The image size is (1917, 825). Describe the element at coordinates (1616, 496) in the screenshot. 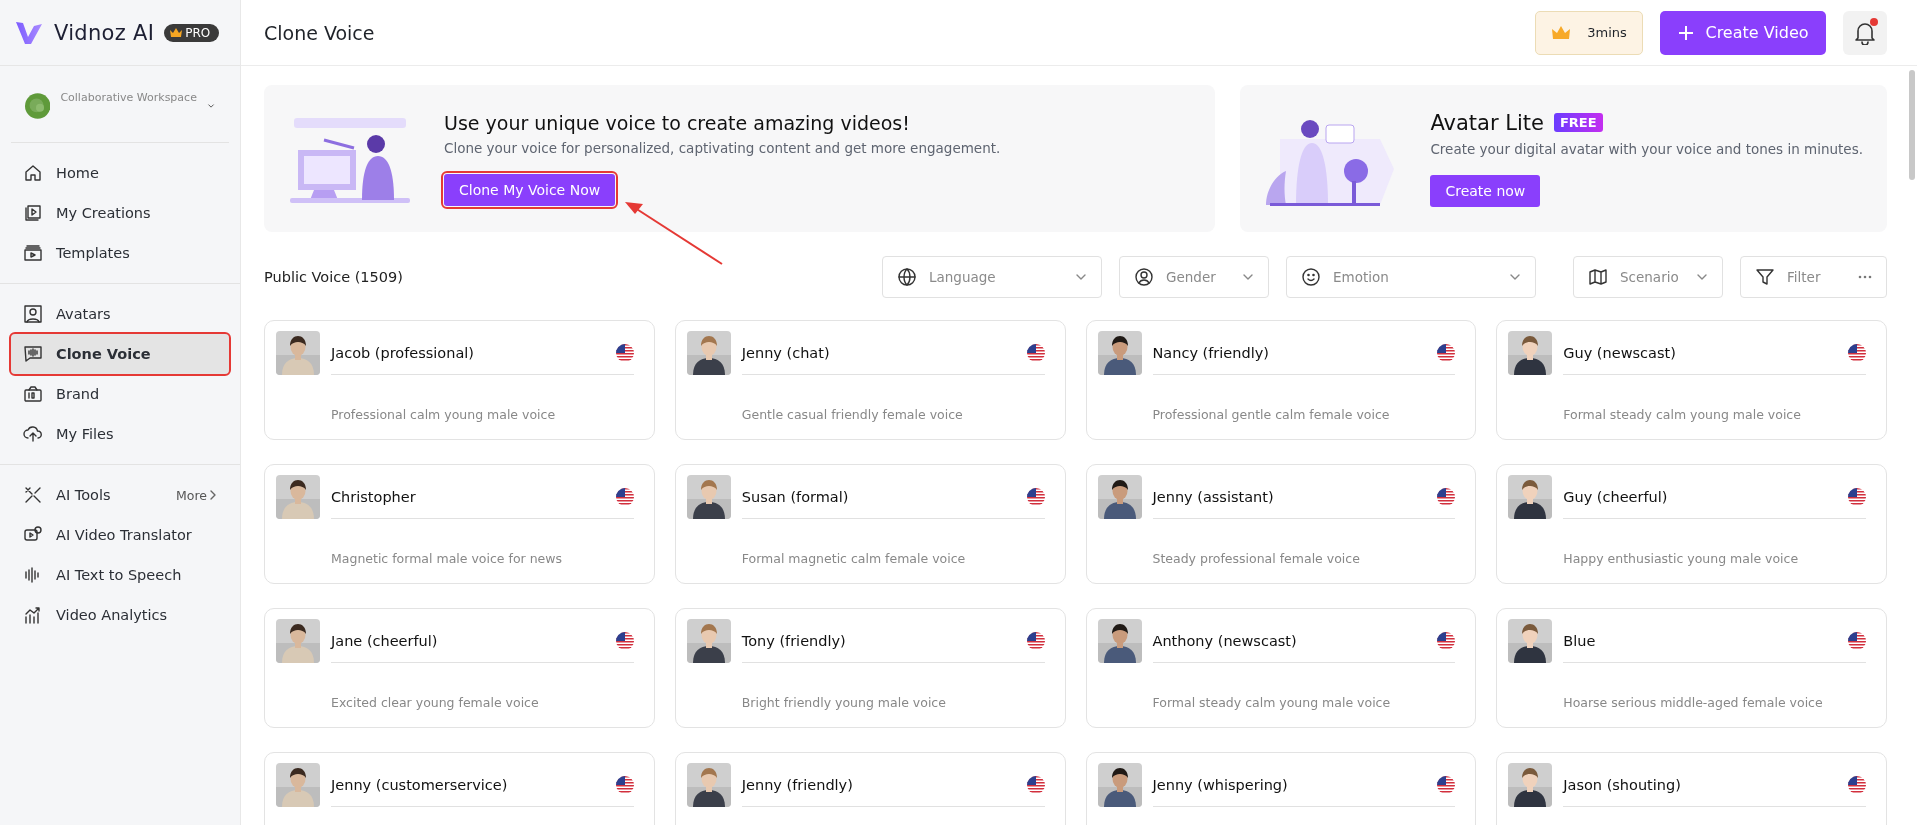

I see `voice-name: Guy (cheerful)` at that location.